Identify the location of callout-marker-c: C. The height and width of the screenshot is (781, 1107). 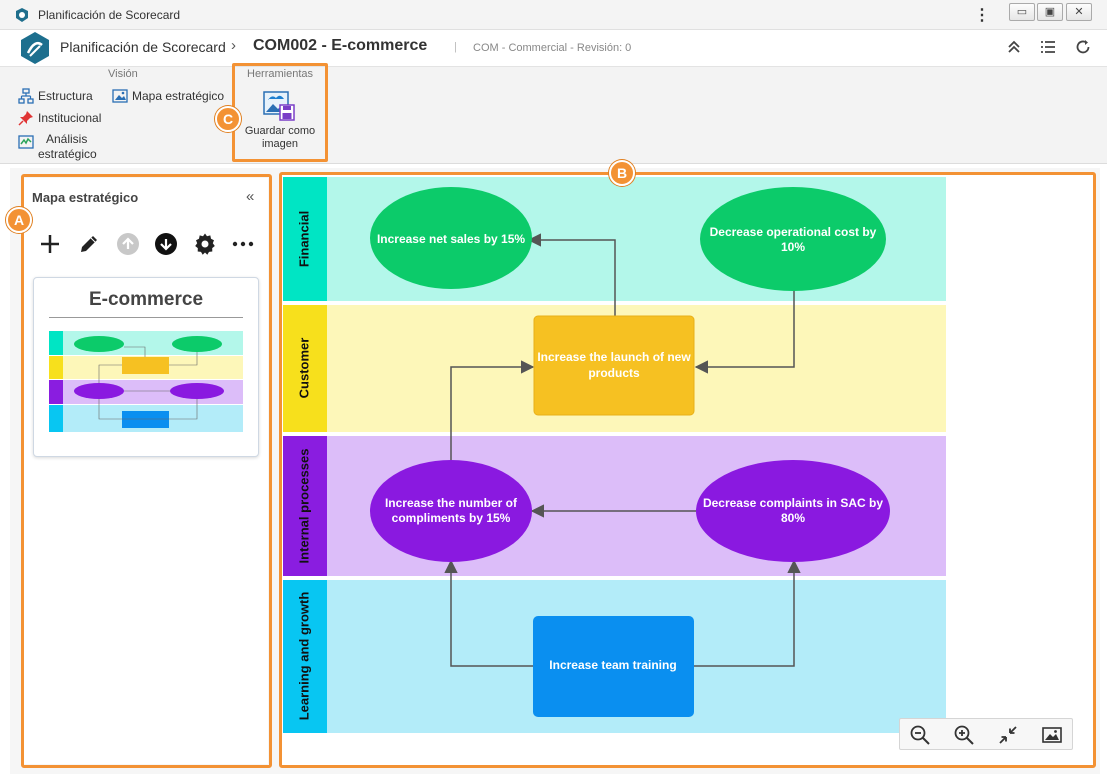
(228, 119).